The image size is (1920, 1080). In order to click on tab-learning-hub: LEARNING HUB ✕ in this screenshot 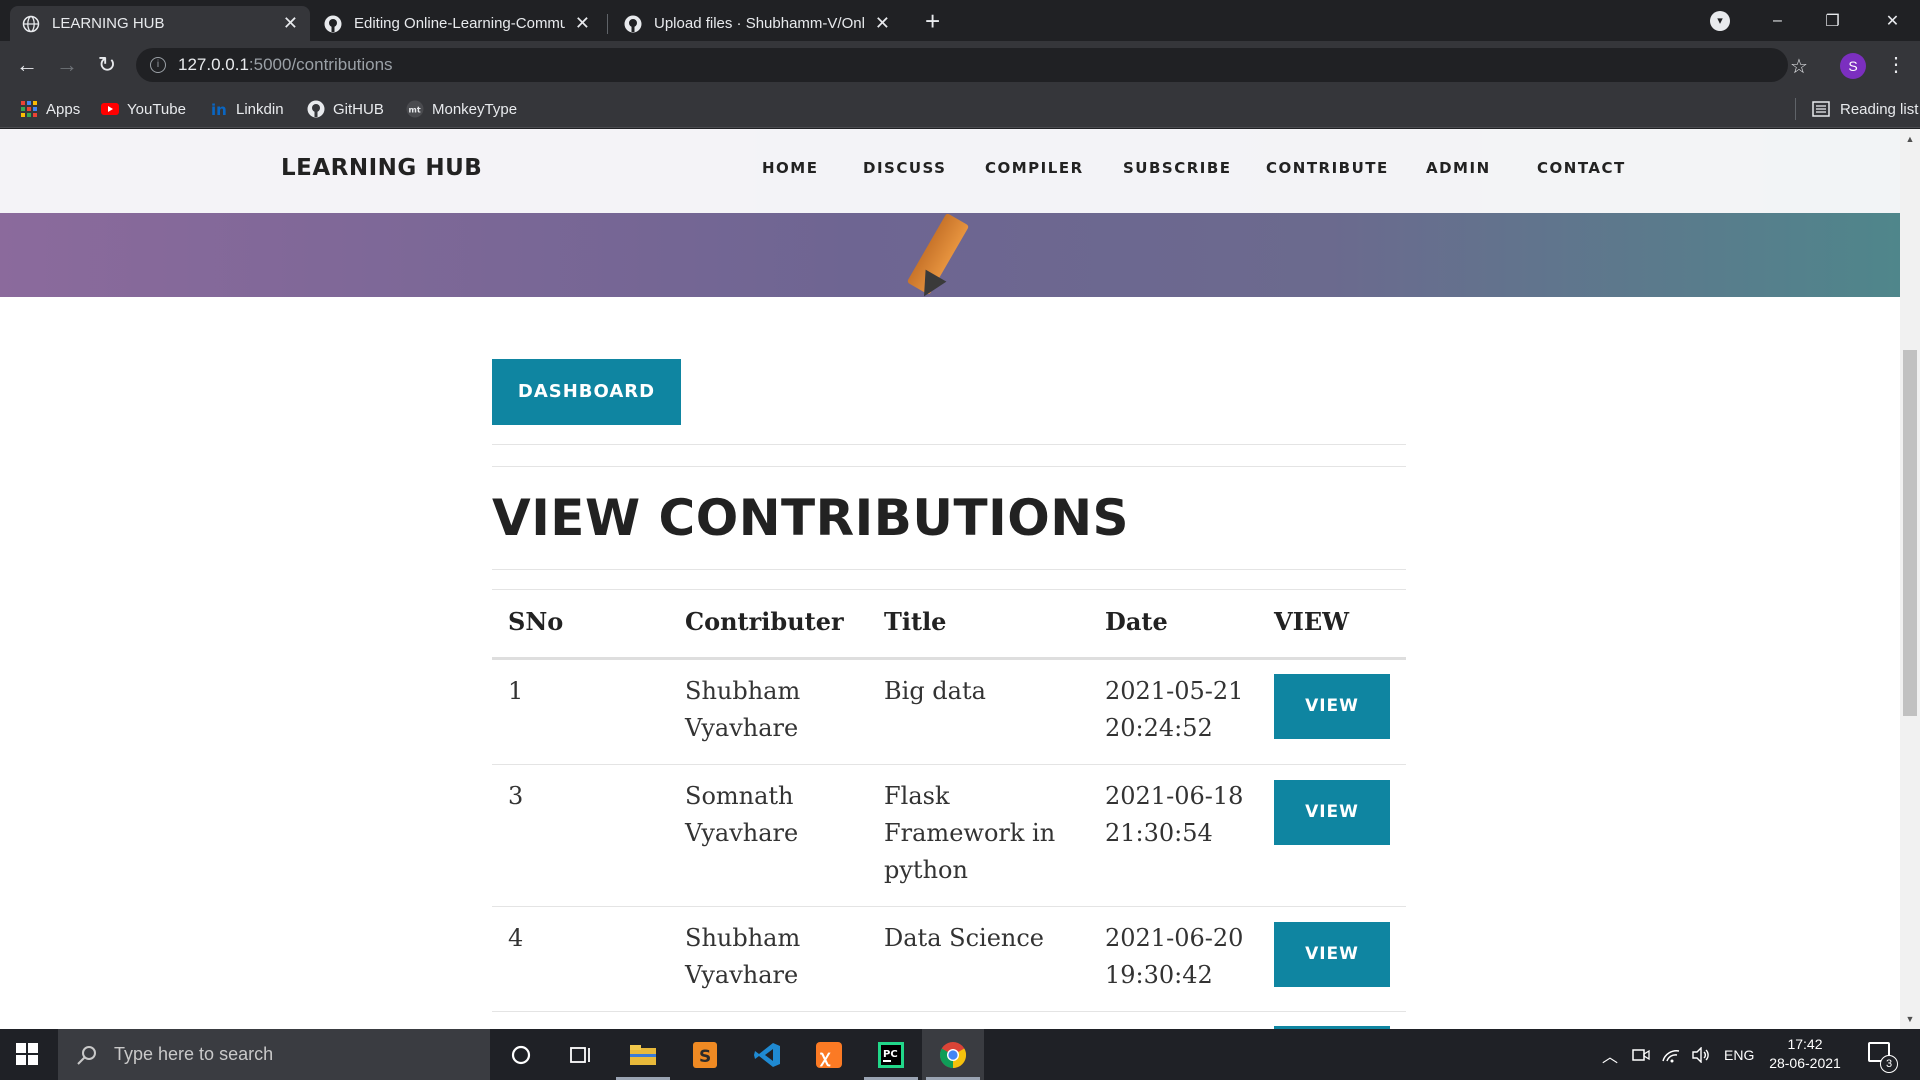, I will do `click(160, 23)`.